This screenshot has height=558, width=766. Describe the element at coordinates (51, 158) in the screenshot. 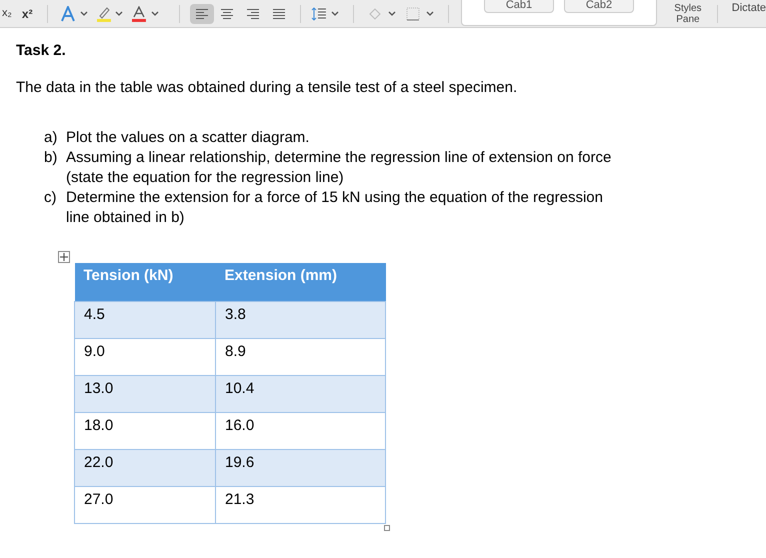

I see `question-label: b)` at that location.